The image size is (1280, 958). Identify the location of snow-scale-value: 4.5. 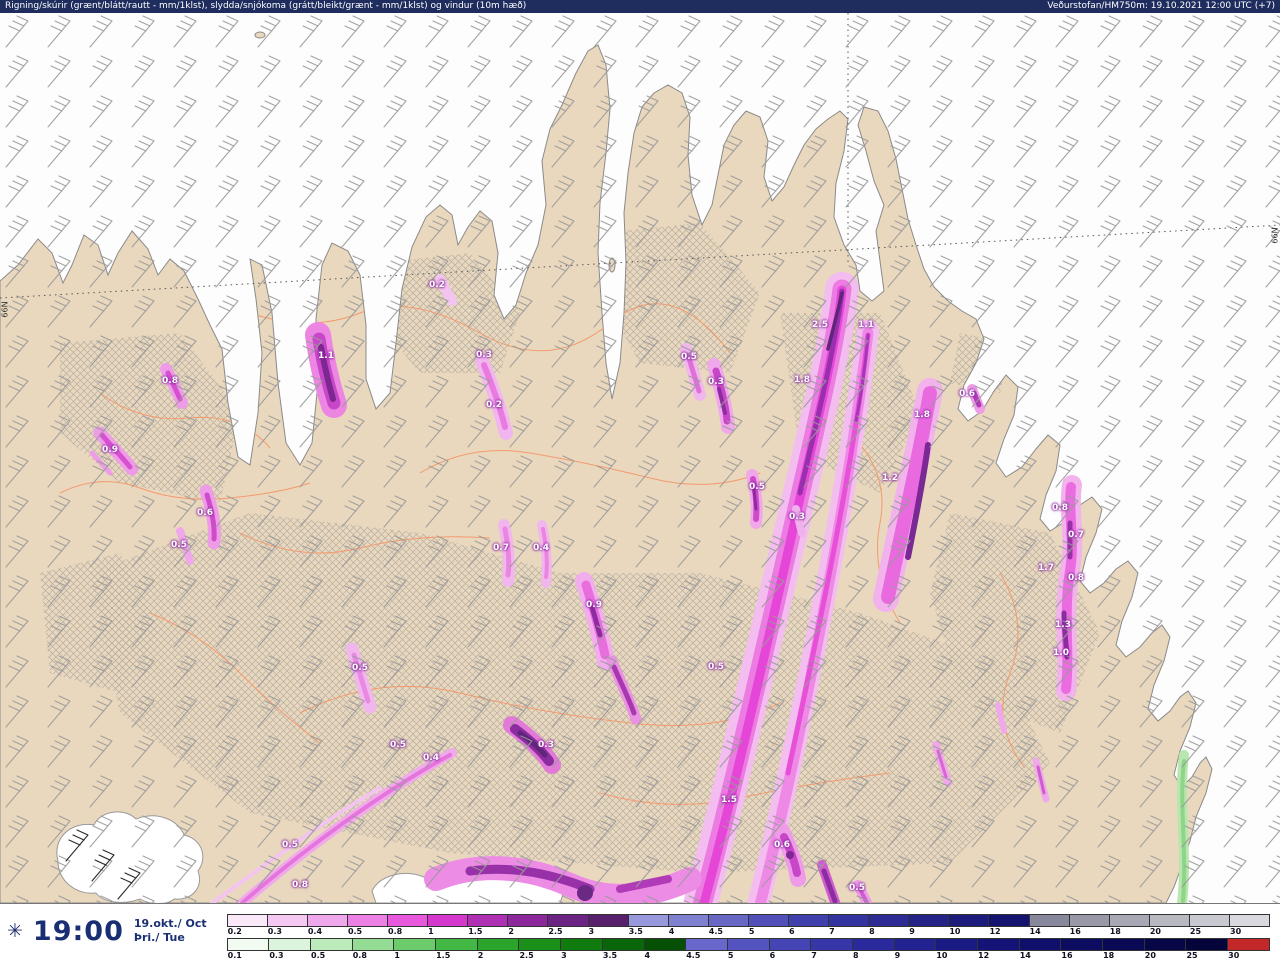
(693, 954).